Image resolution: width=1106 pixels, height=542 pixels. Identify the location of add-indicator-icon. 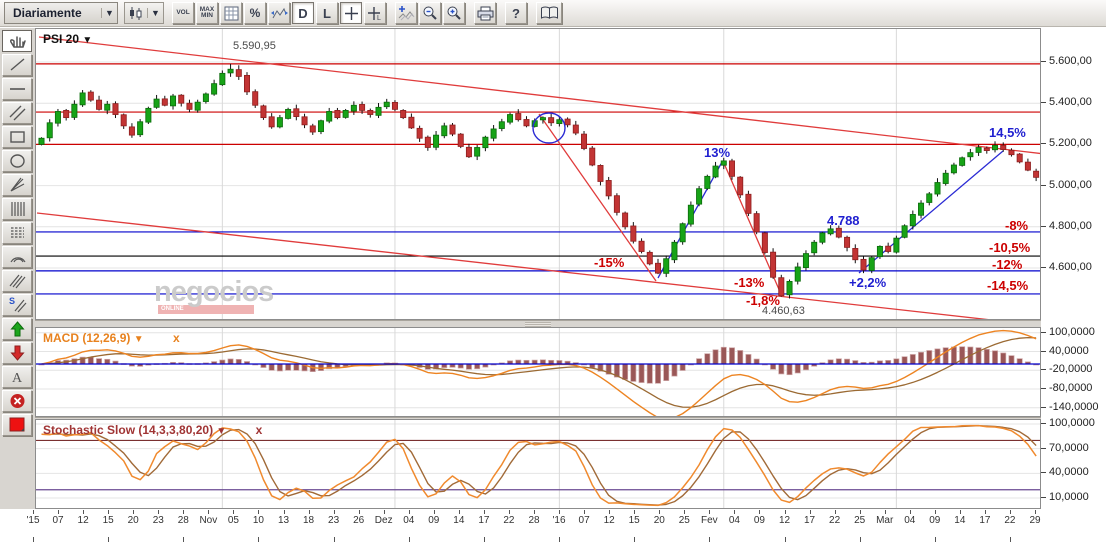
(406, 13).